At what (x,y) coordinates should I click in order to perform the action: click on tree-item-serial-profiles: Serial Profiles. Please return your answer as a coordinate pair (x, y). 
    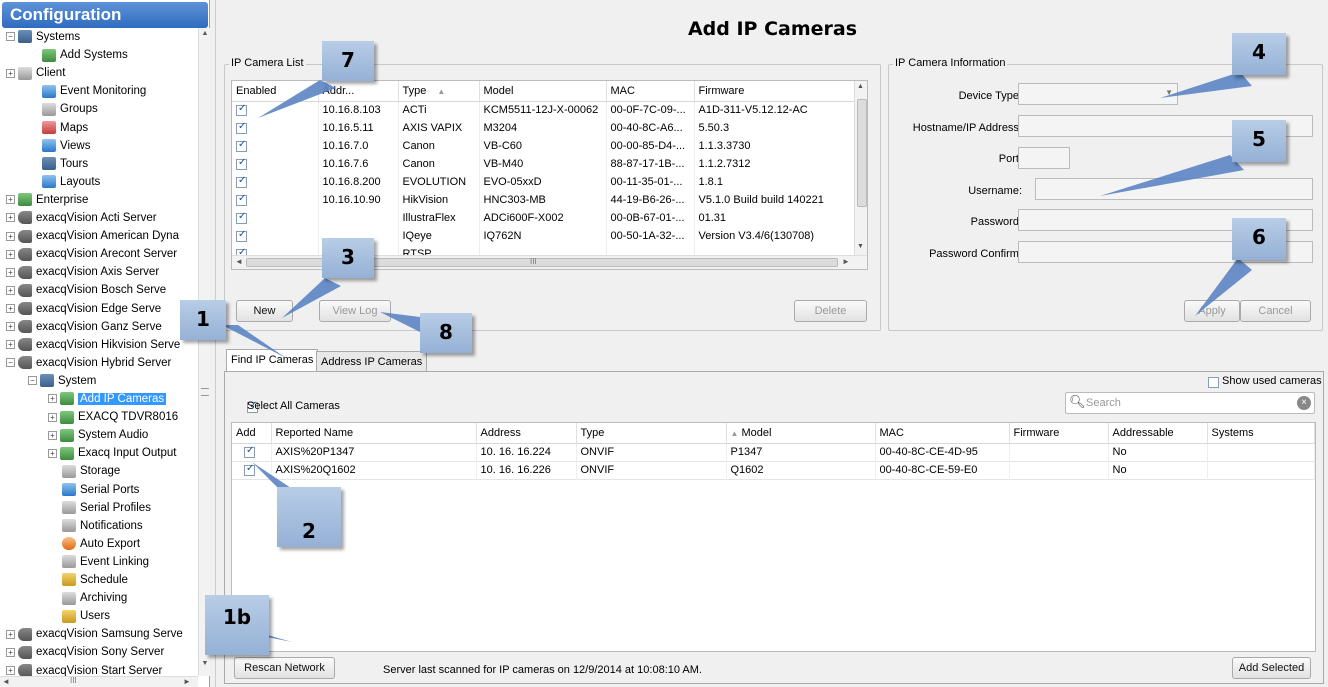
    Looking at the image, I should click on (106, 508).